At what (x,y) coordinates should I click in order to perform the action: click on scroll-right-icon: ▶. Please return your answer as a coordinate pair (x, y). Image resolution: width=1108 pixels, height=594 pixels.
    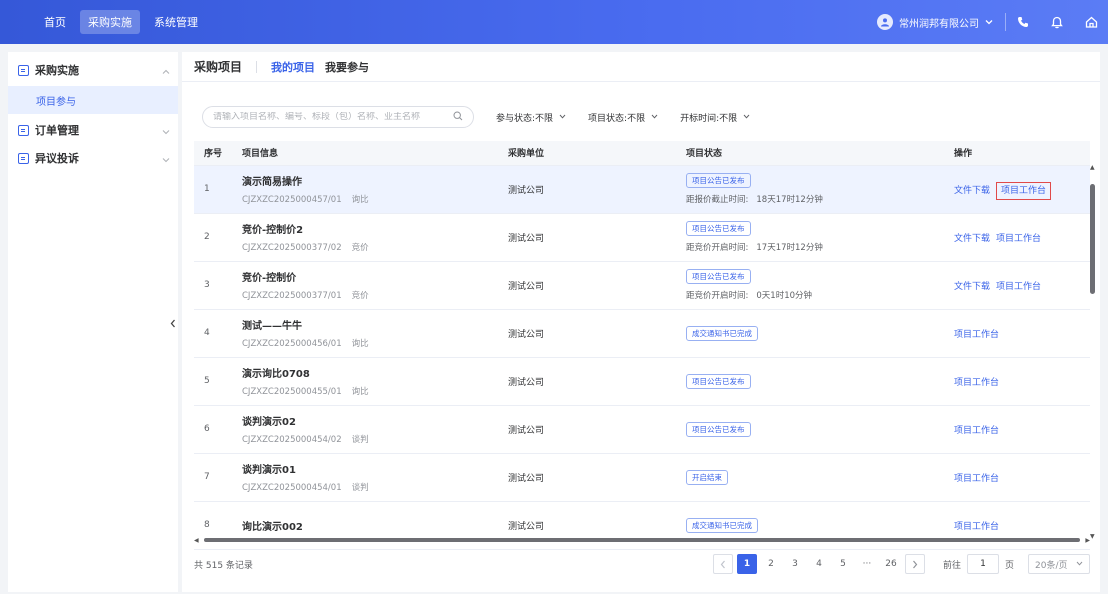
    Looking at the image, I should click on (1087, 540).